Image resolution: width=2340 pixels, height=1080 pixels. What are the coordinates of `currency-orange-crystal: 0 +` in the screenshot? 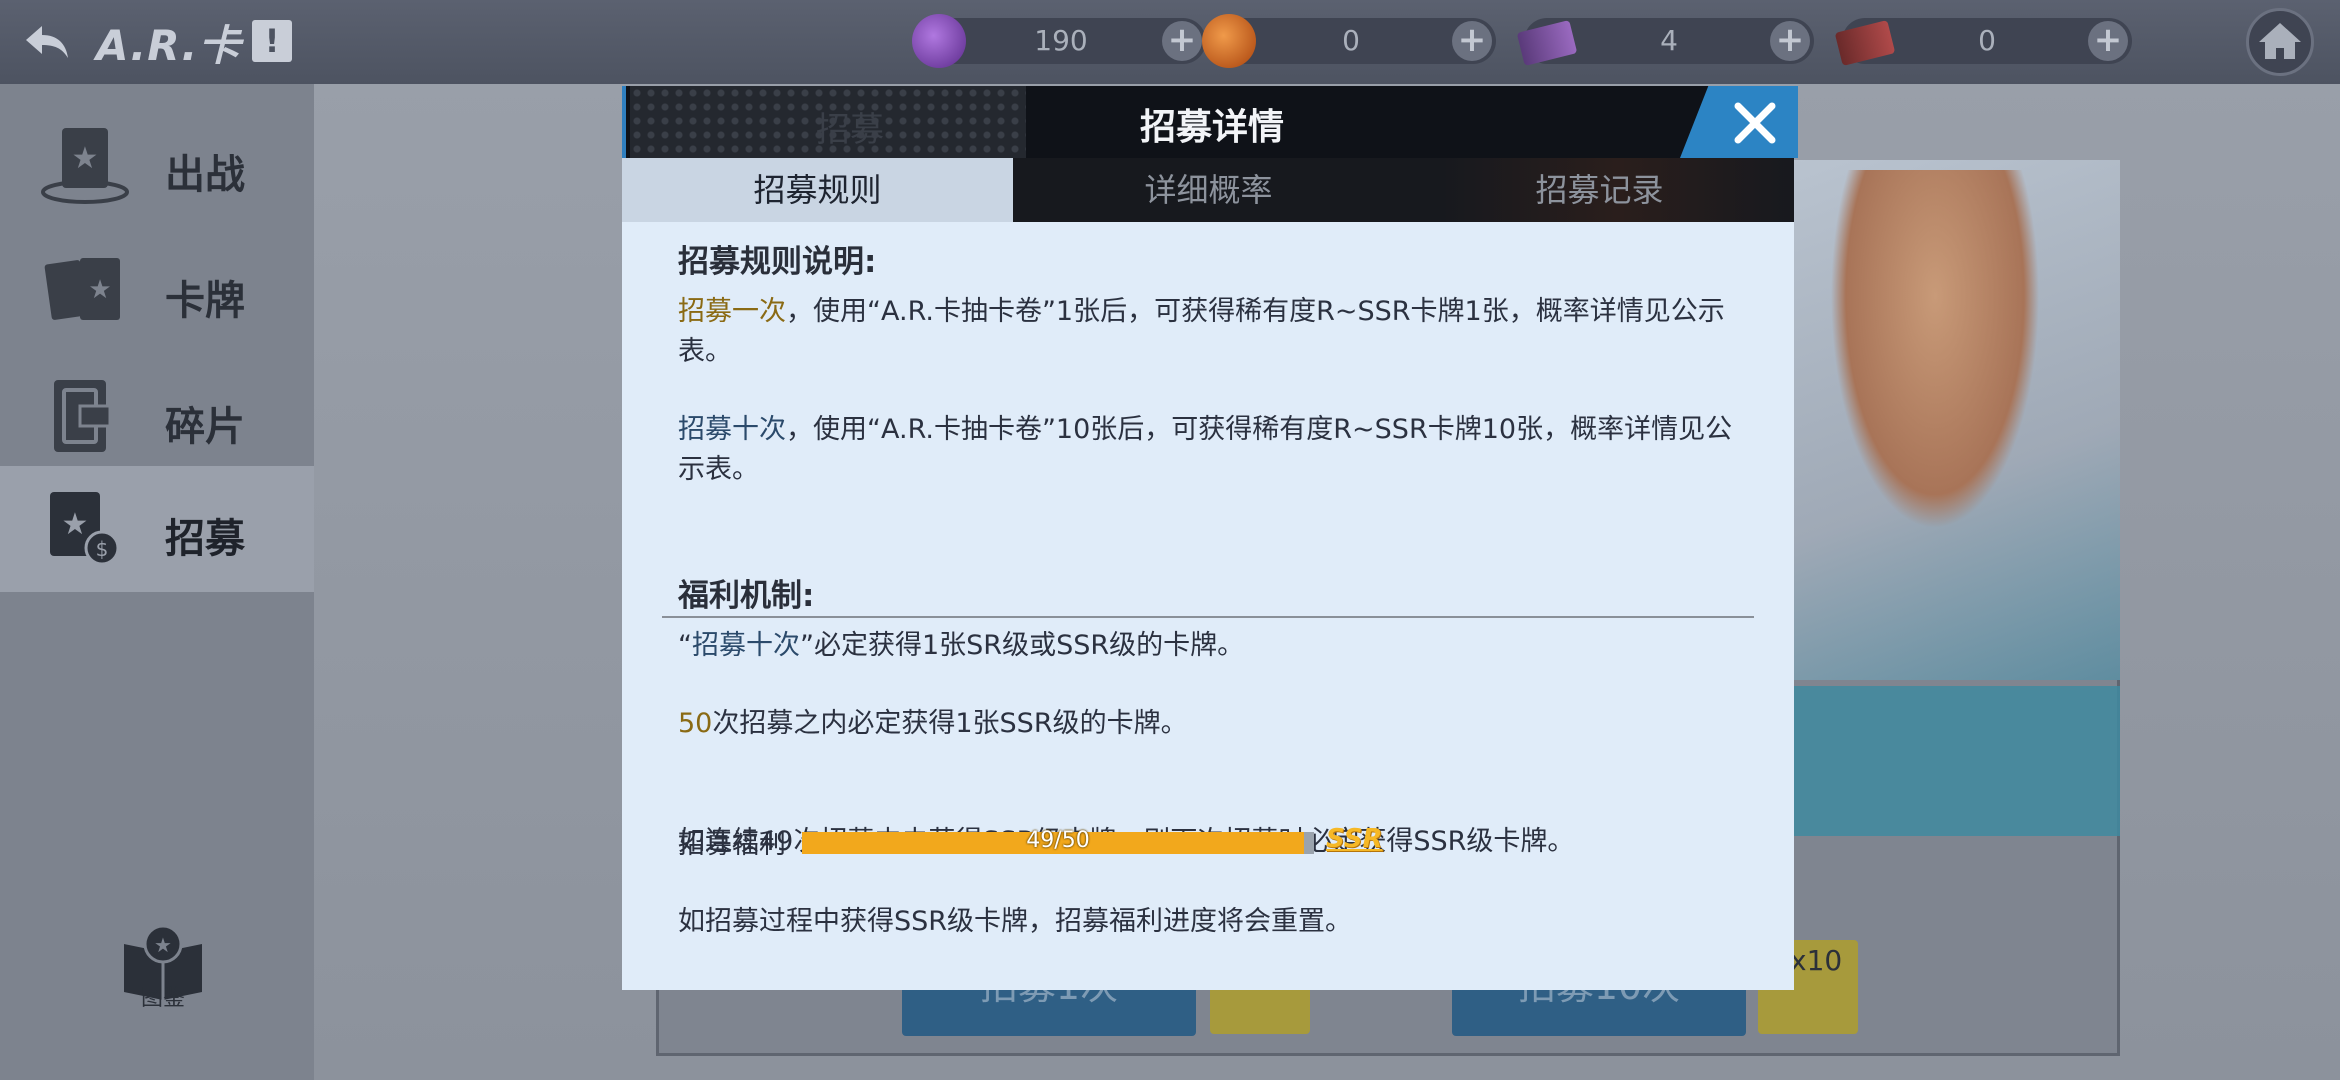 It's located at (1349, 41).